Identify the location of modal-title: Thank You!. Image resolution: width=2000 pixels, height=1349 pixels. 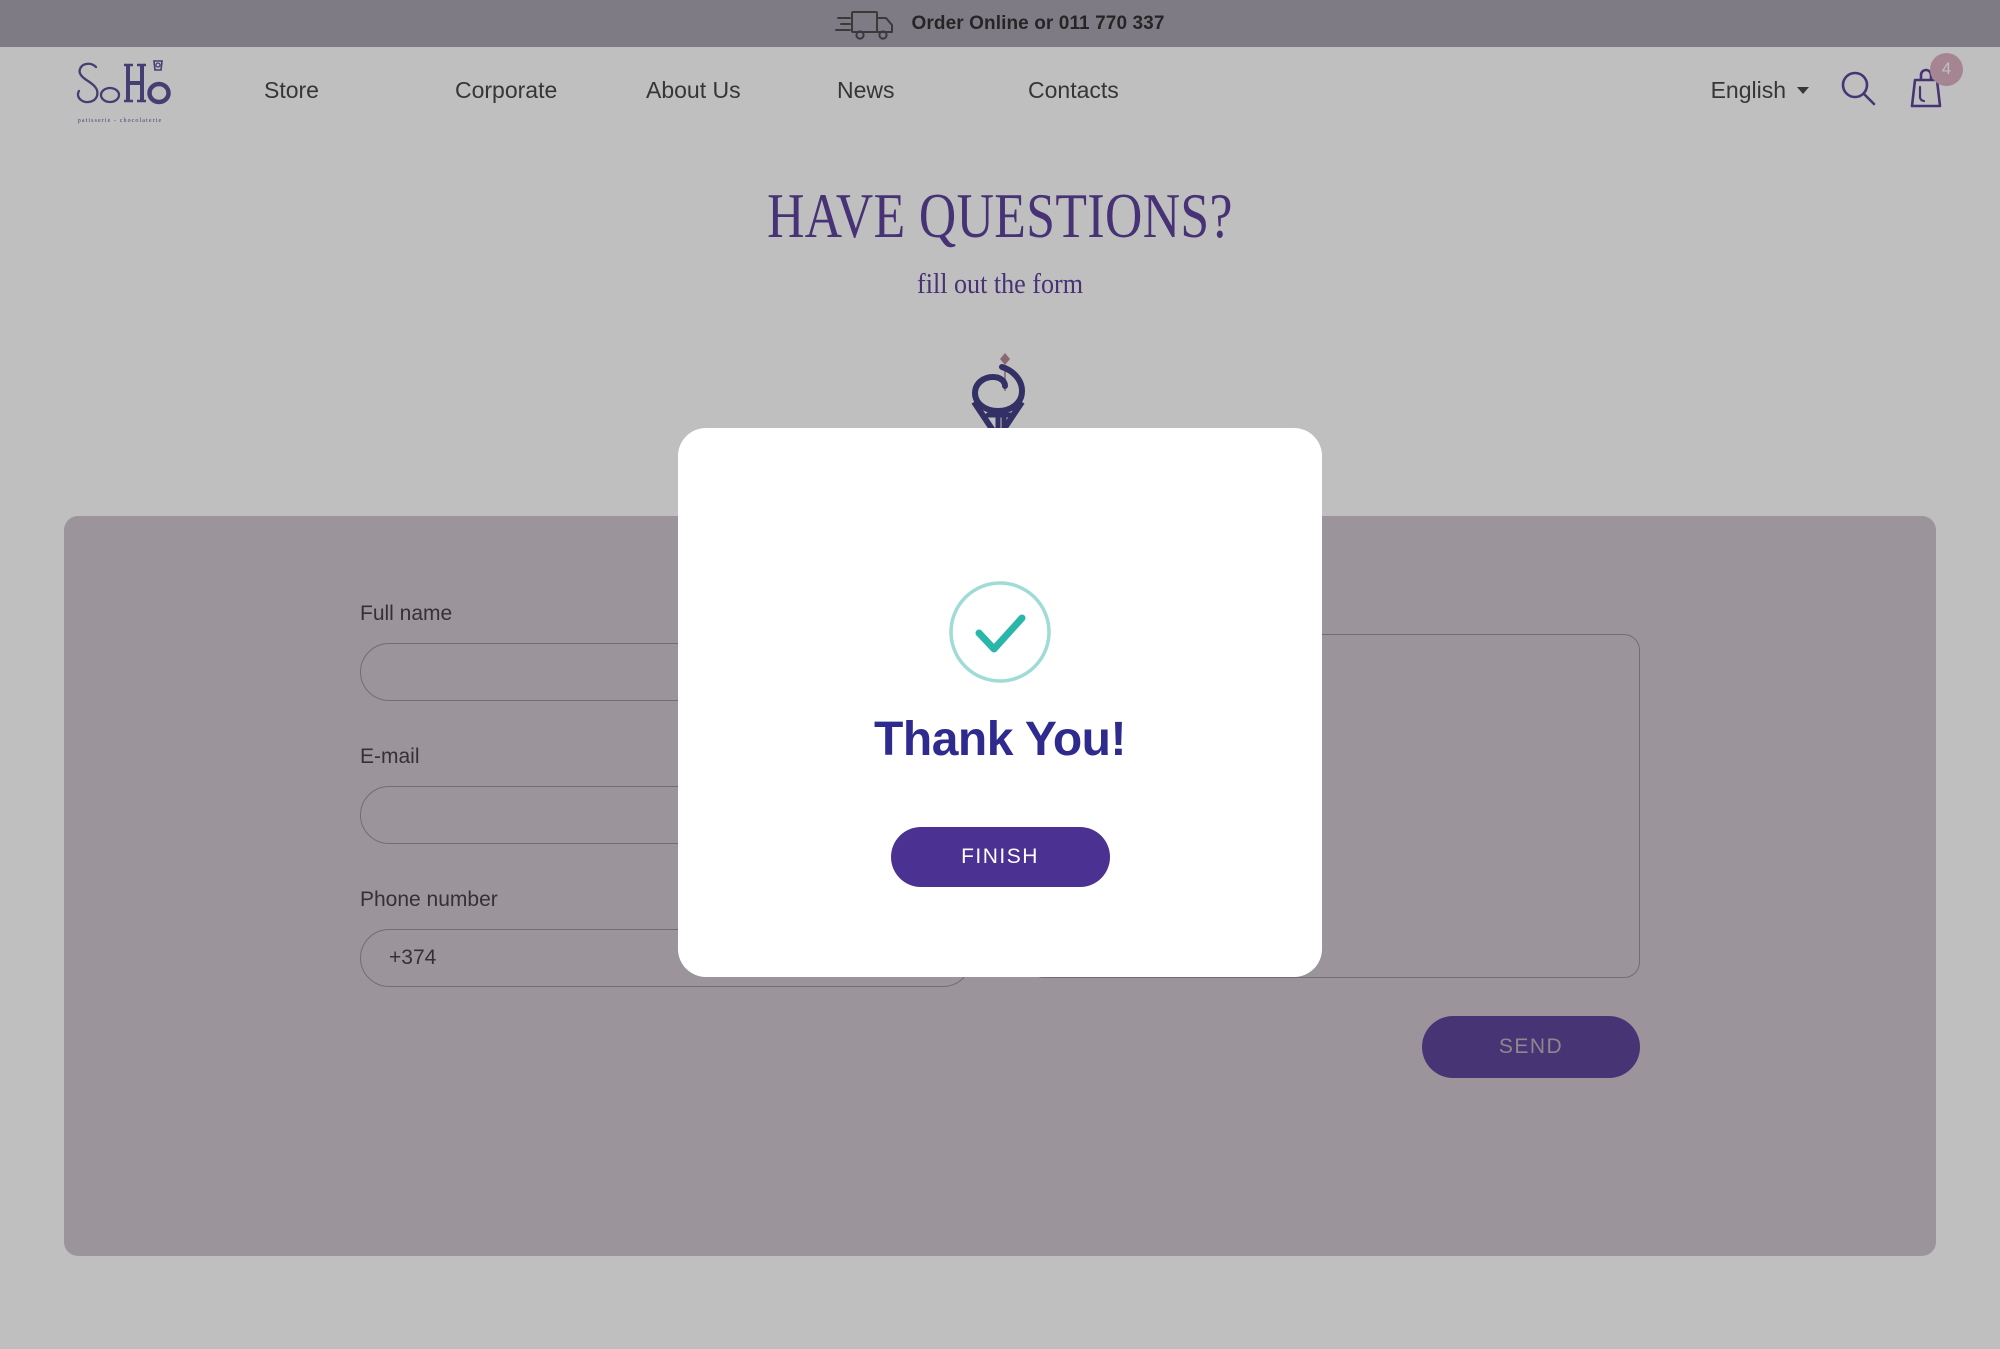
(1000, 739).